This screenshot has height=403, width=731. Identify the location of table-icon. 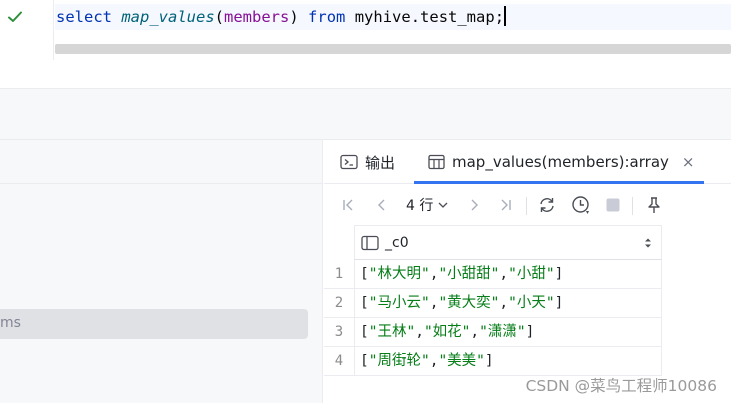
(436, 162).